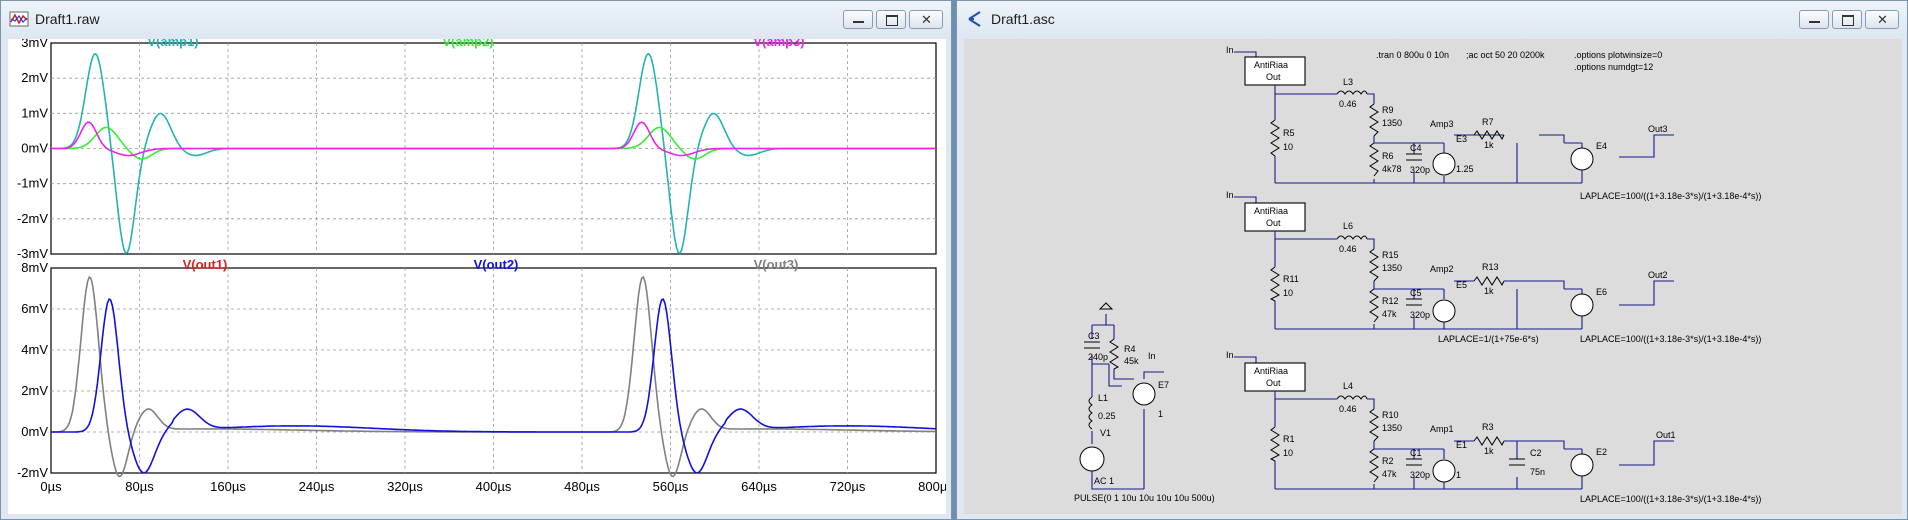 The width and height of the screenshot is (1908, 520). I want to click on value-l3: 0.46, so click(1348, 104).